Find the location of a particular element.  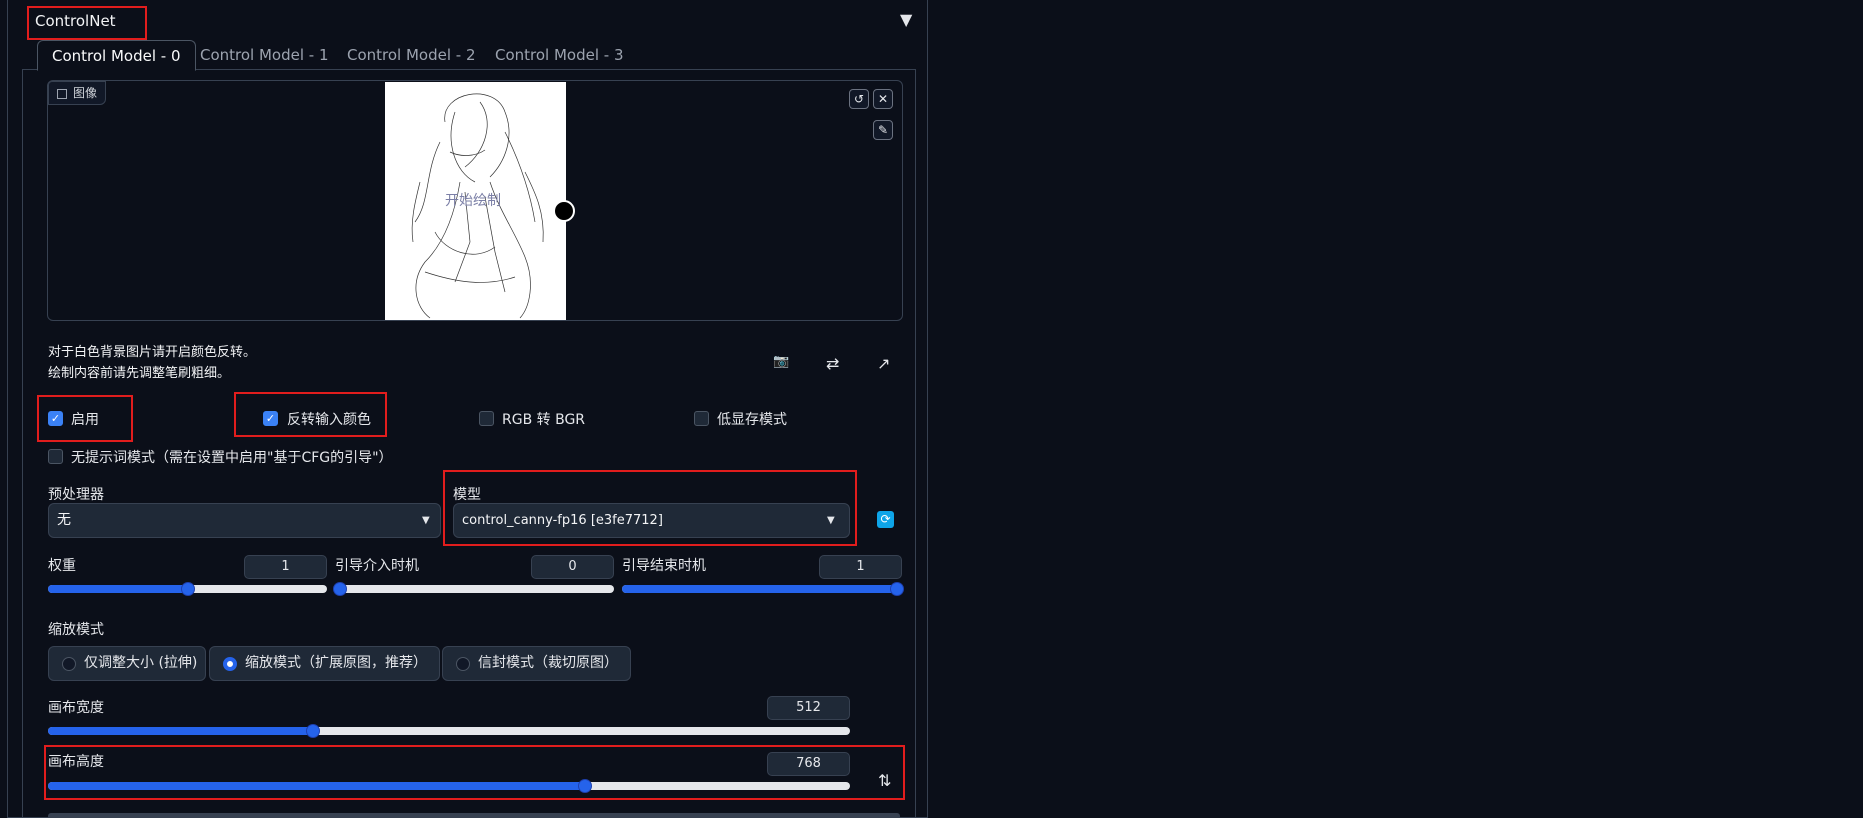

low-vram-checkbox is located at coordinates (701, 418).